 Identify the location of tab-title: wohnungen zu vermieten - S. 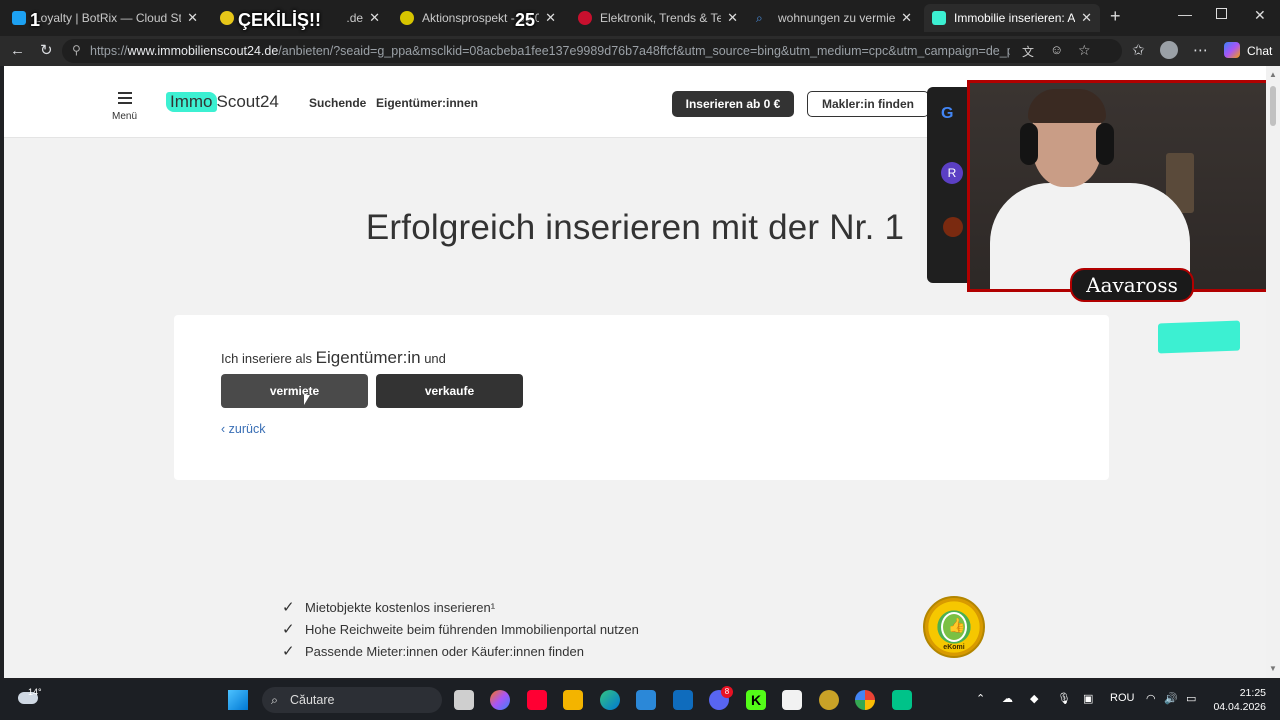
(837, 18).